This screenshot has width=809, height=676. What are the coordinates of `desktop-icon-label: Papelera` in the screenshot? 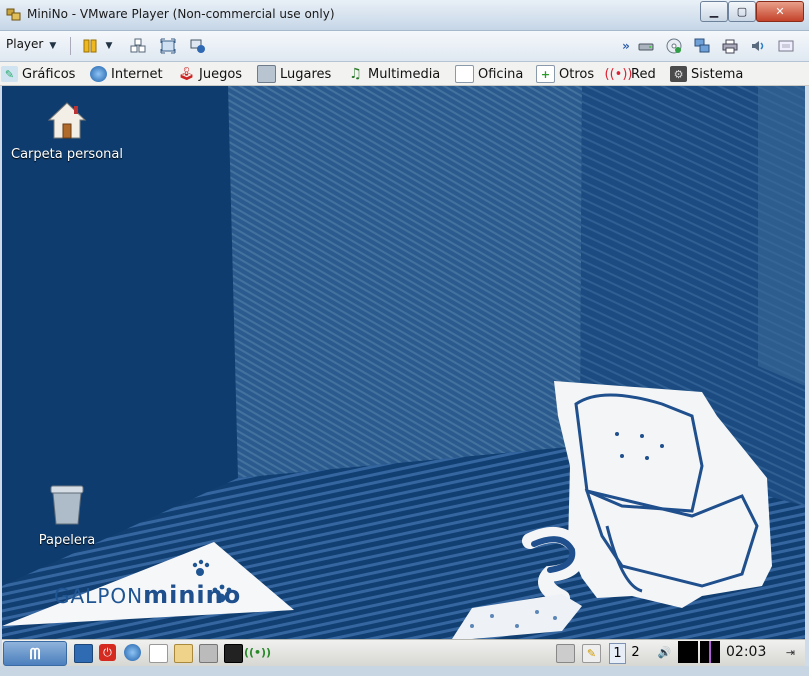 It's located at (67, 540).